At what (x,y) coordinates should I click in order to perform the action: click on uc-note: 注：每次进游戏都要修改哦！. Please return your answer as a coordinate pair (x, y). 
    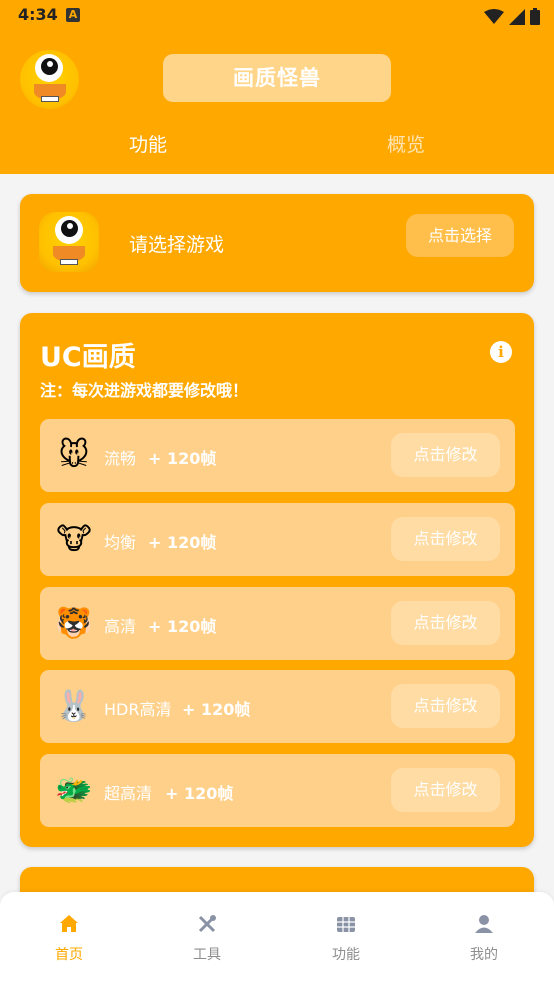
    Looking at the image, I should click on (144, 390).